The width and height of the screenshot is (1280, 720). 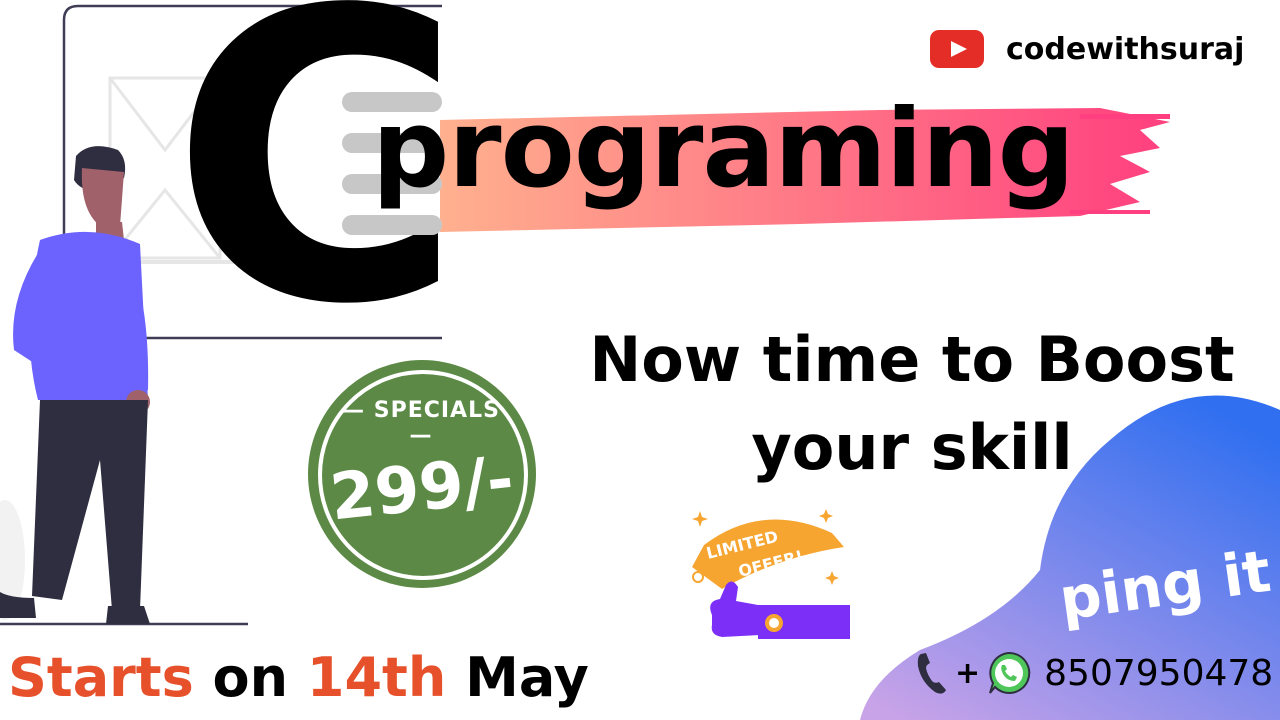 I want to click on start-date: 14th, so click(x=376, y=677).